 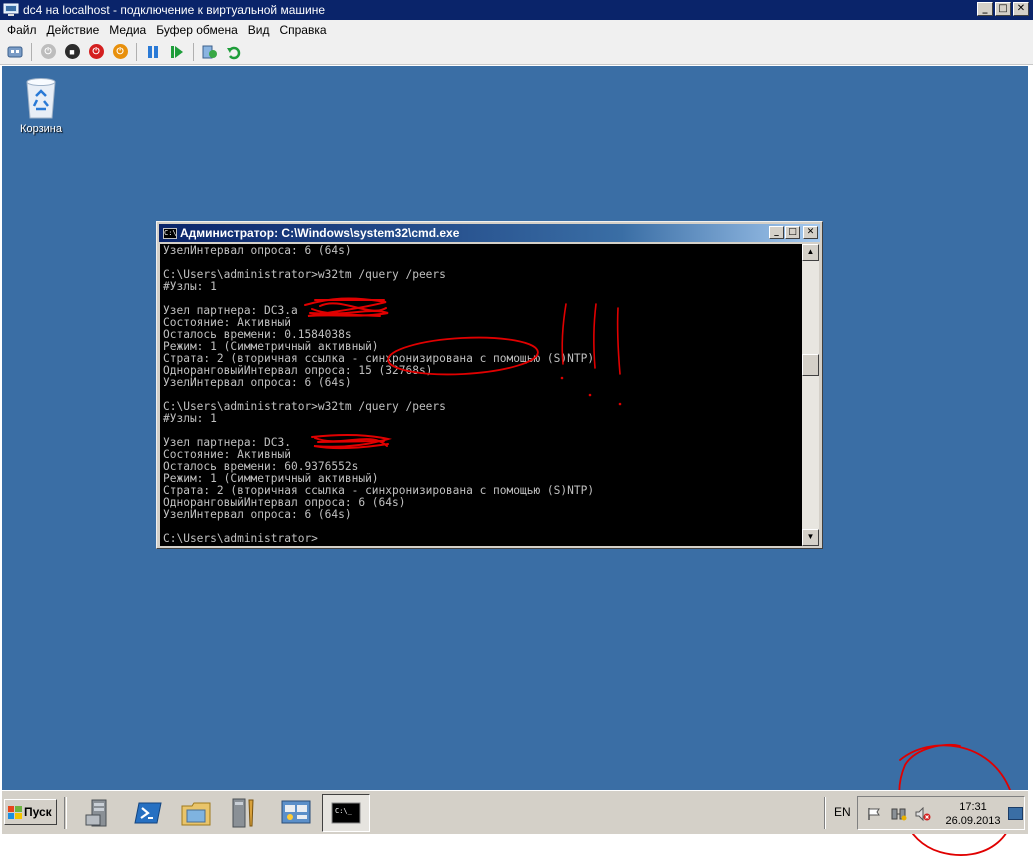 What do you see at coordinates (973, 814) in the screenshot?
I see `clock: 17:31 26.09.2013` at bounding box center [973, 814].